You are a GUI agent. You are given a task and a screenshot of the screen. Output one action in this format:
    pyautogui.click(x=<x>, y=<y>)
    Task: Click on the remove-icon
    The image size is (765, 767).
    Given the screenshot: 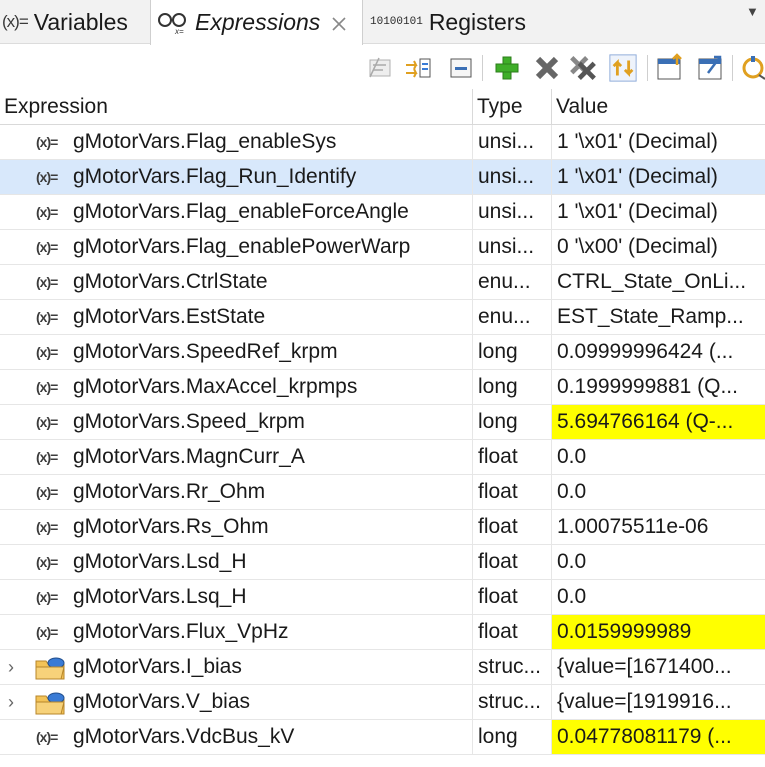 What is the action you would take?
    pyautogui.click(x=547, y=68)
    